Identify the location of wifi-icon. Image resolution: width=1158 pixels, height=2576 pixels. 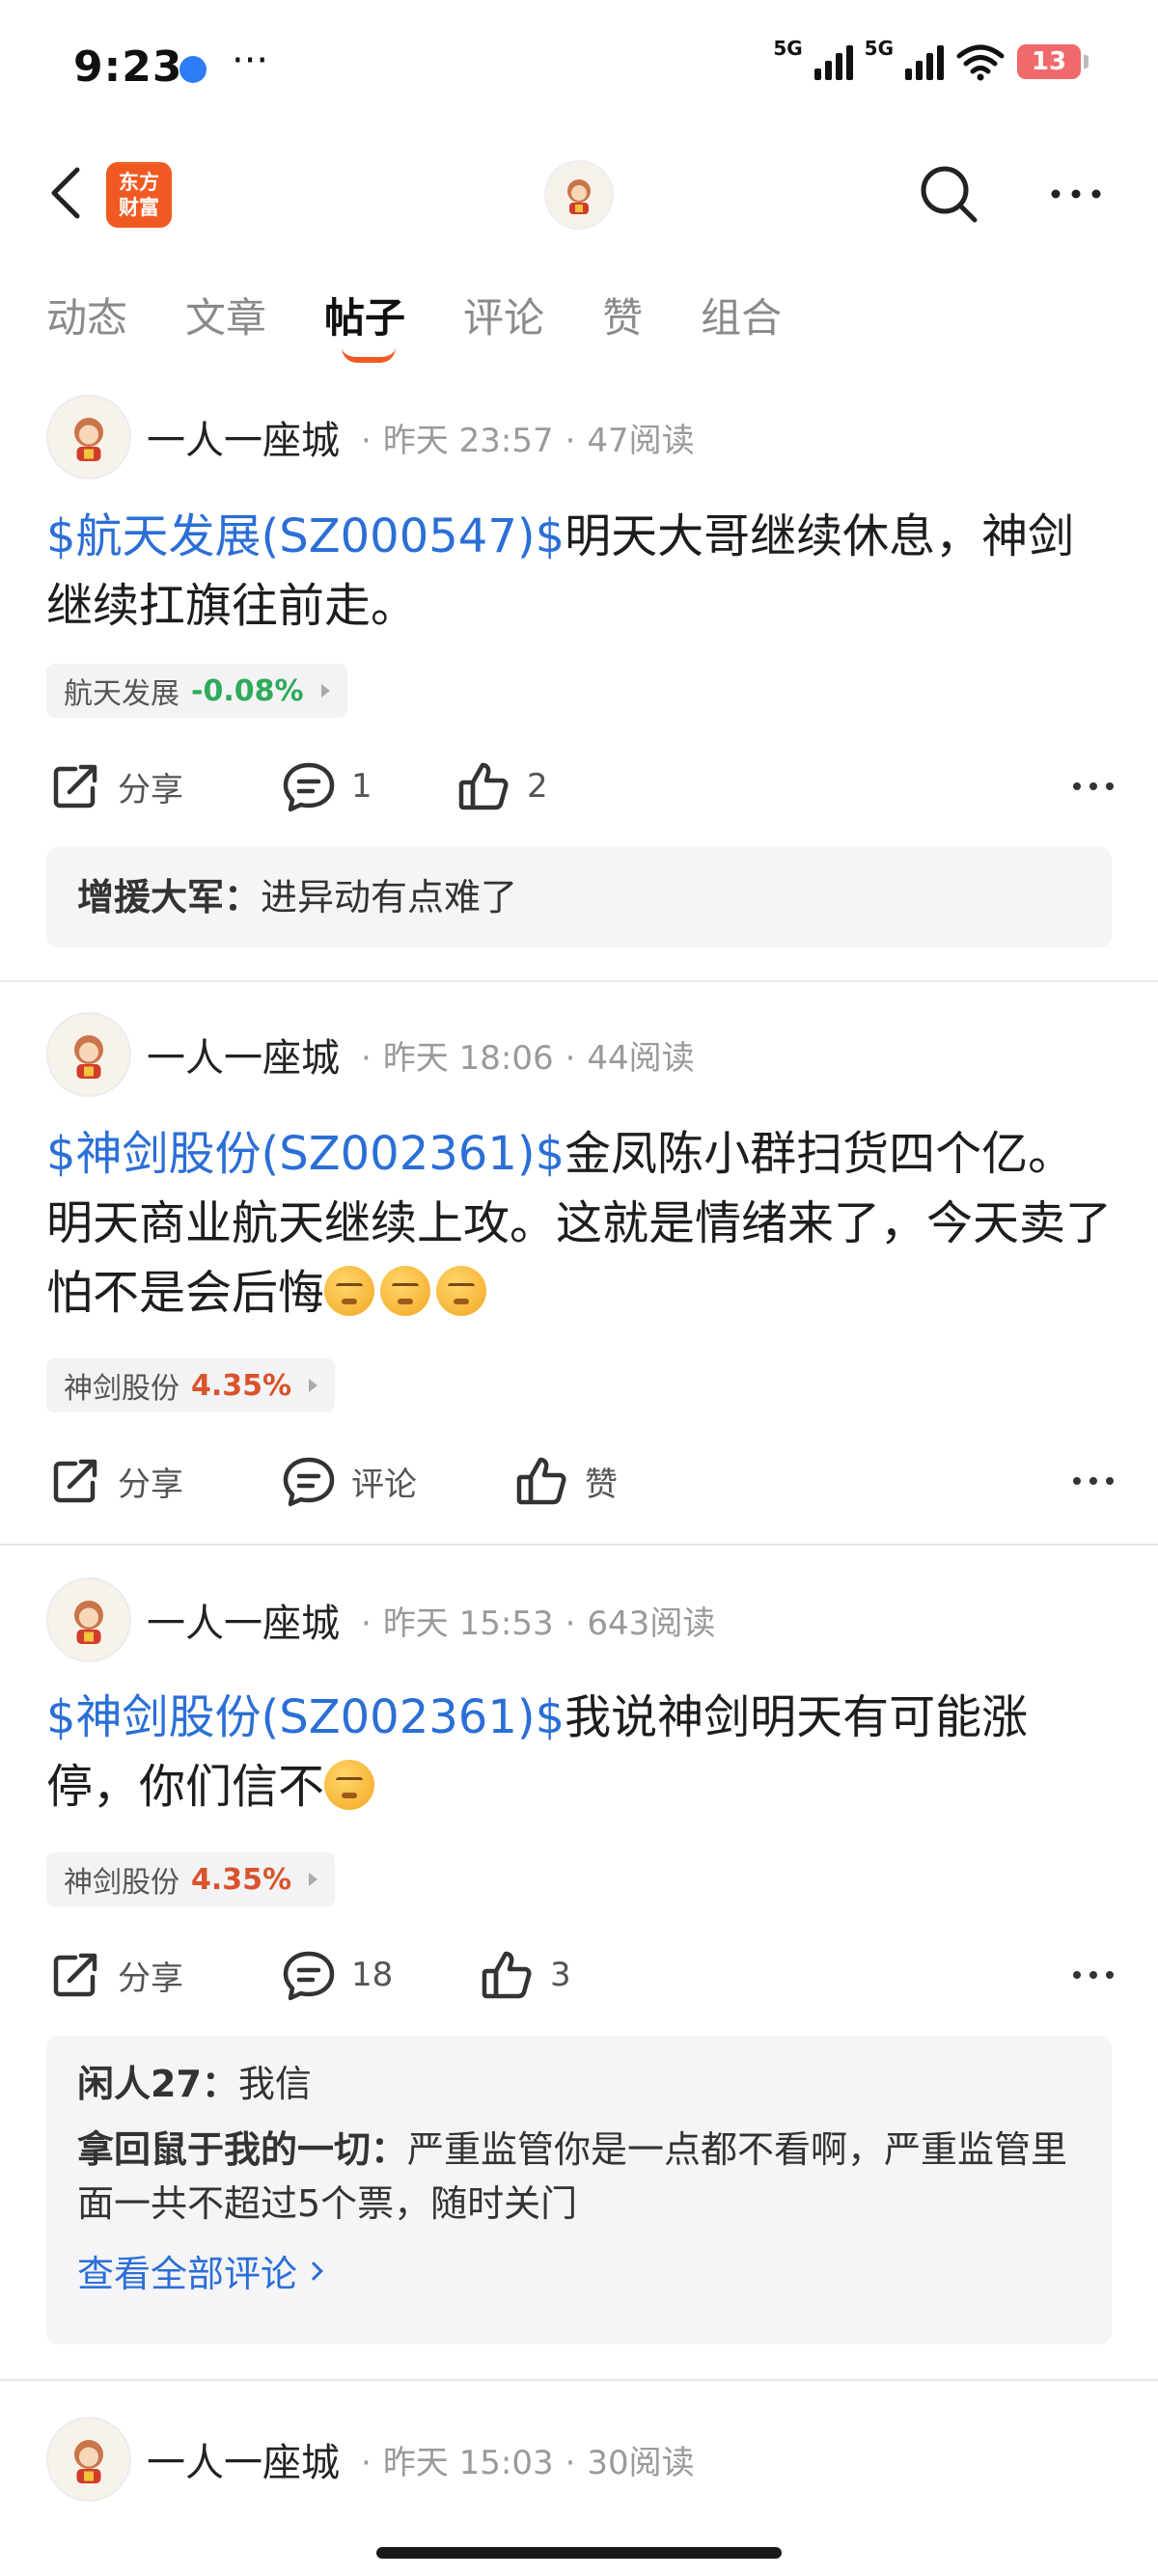
(980, 63).